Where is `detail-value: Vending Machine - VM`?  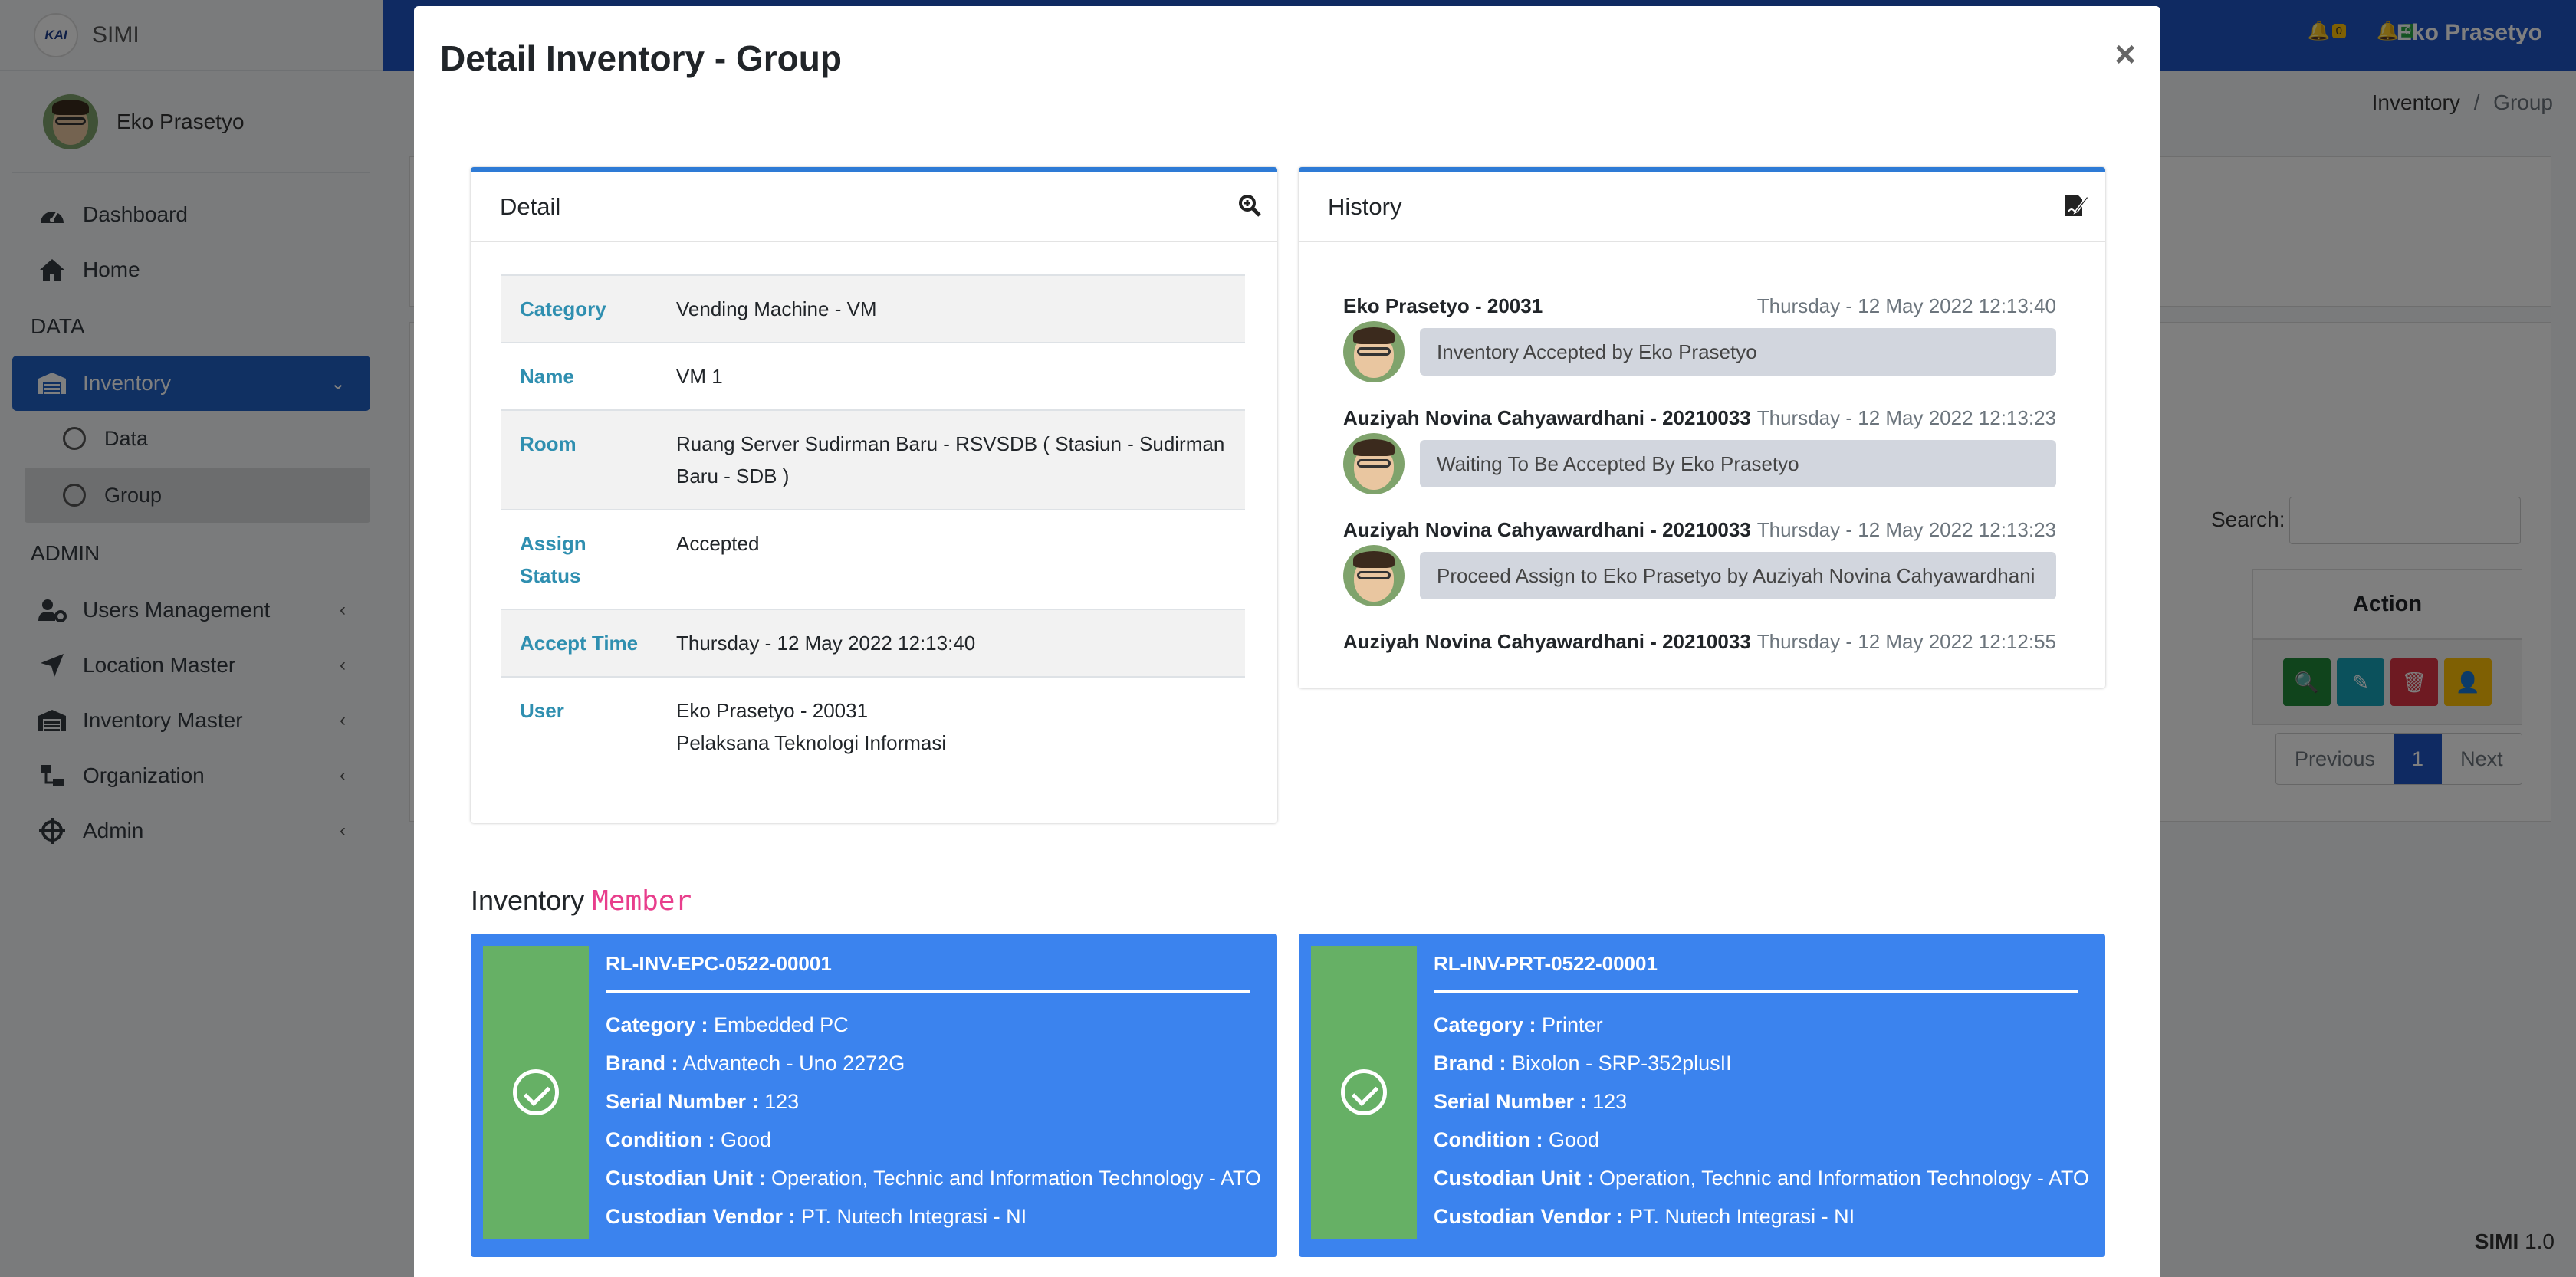 detail-value: Vending Machine - VM is located at coordinates (952, 308).